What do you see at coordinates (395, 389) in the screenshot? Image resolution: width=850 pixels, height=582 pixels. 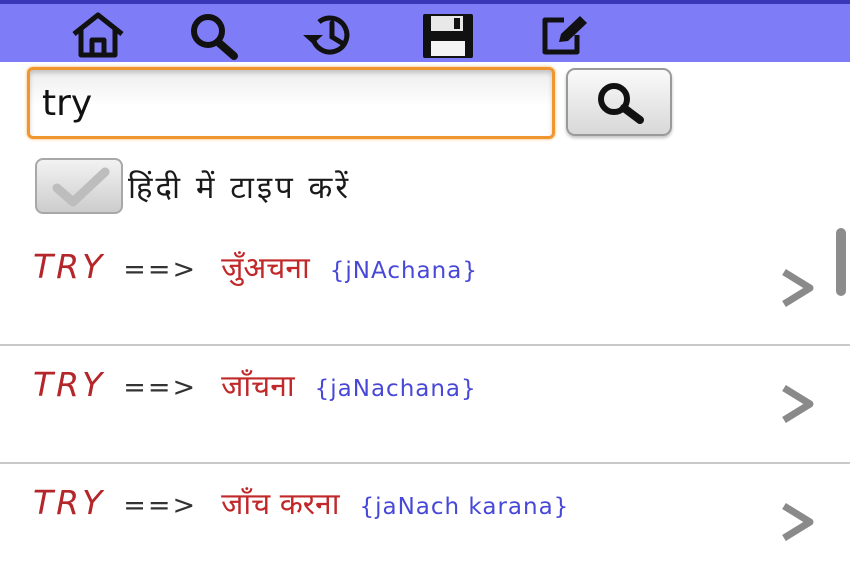 I see `transliteration: {jaNachana}` at bounding box center [395, 389].